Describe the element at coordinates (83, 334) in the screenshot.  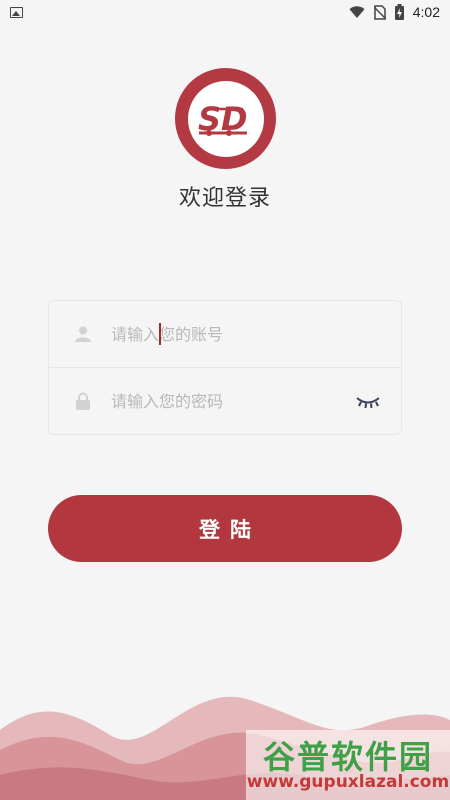
I see `user-icon` at that location.